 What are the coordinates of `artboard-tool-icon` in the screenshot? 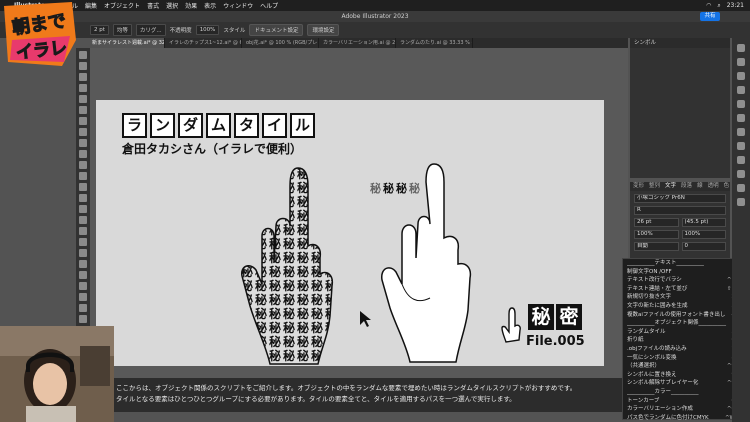 It's located at (83, 308).